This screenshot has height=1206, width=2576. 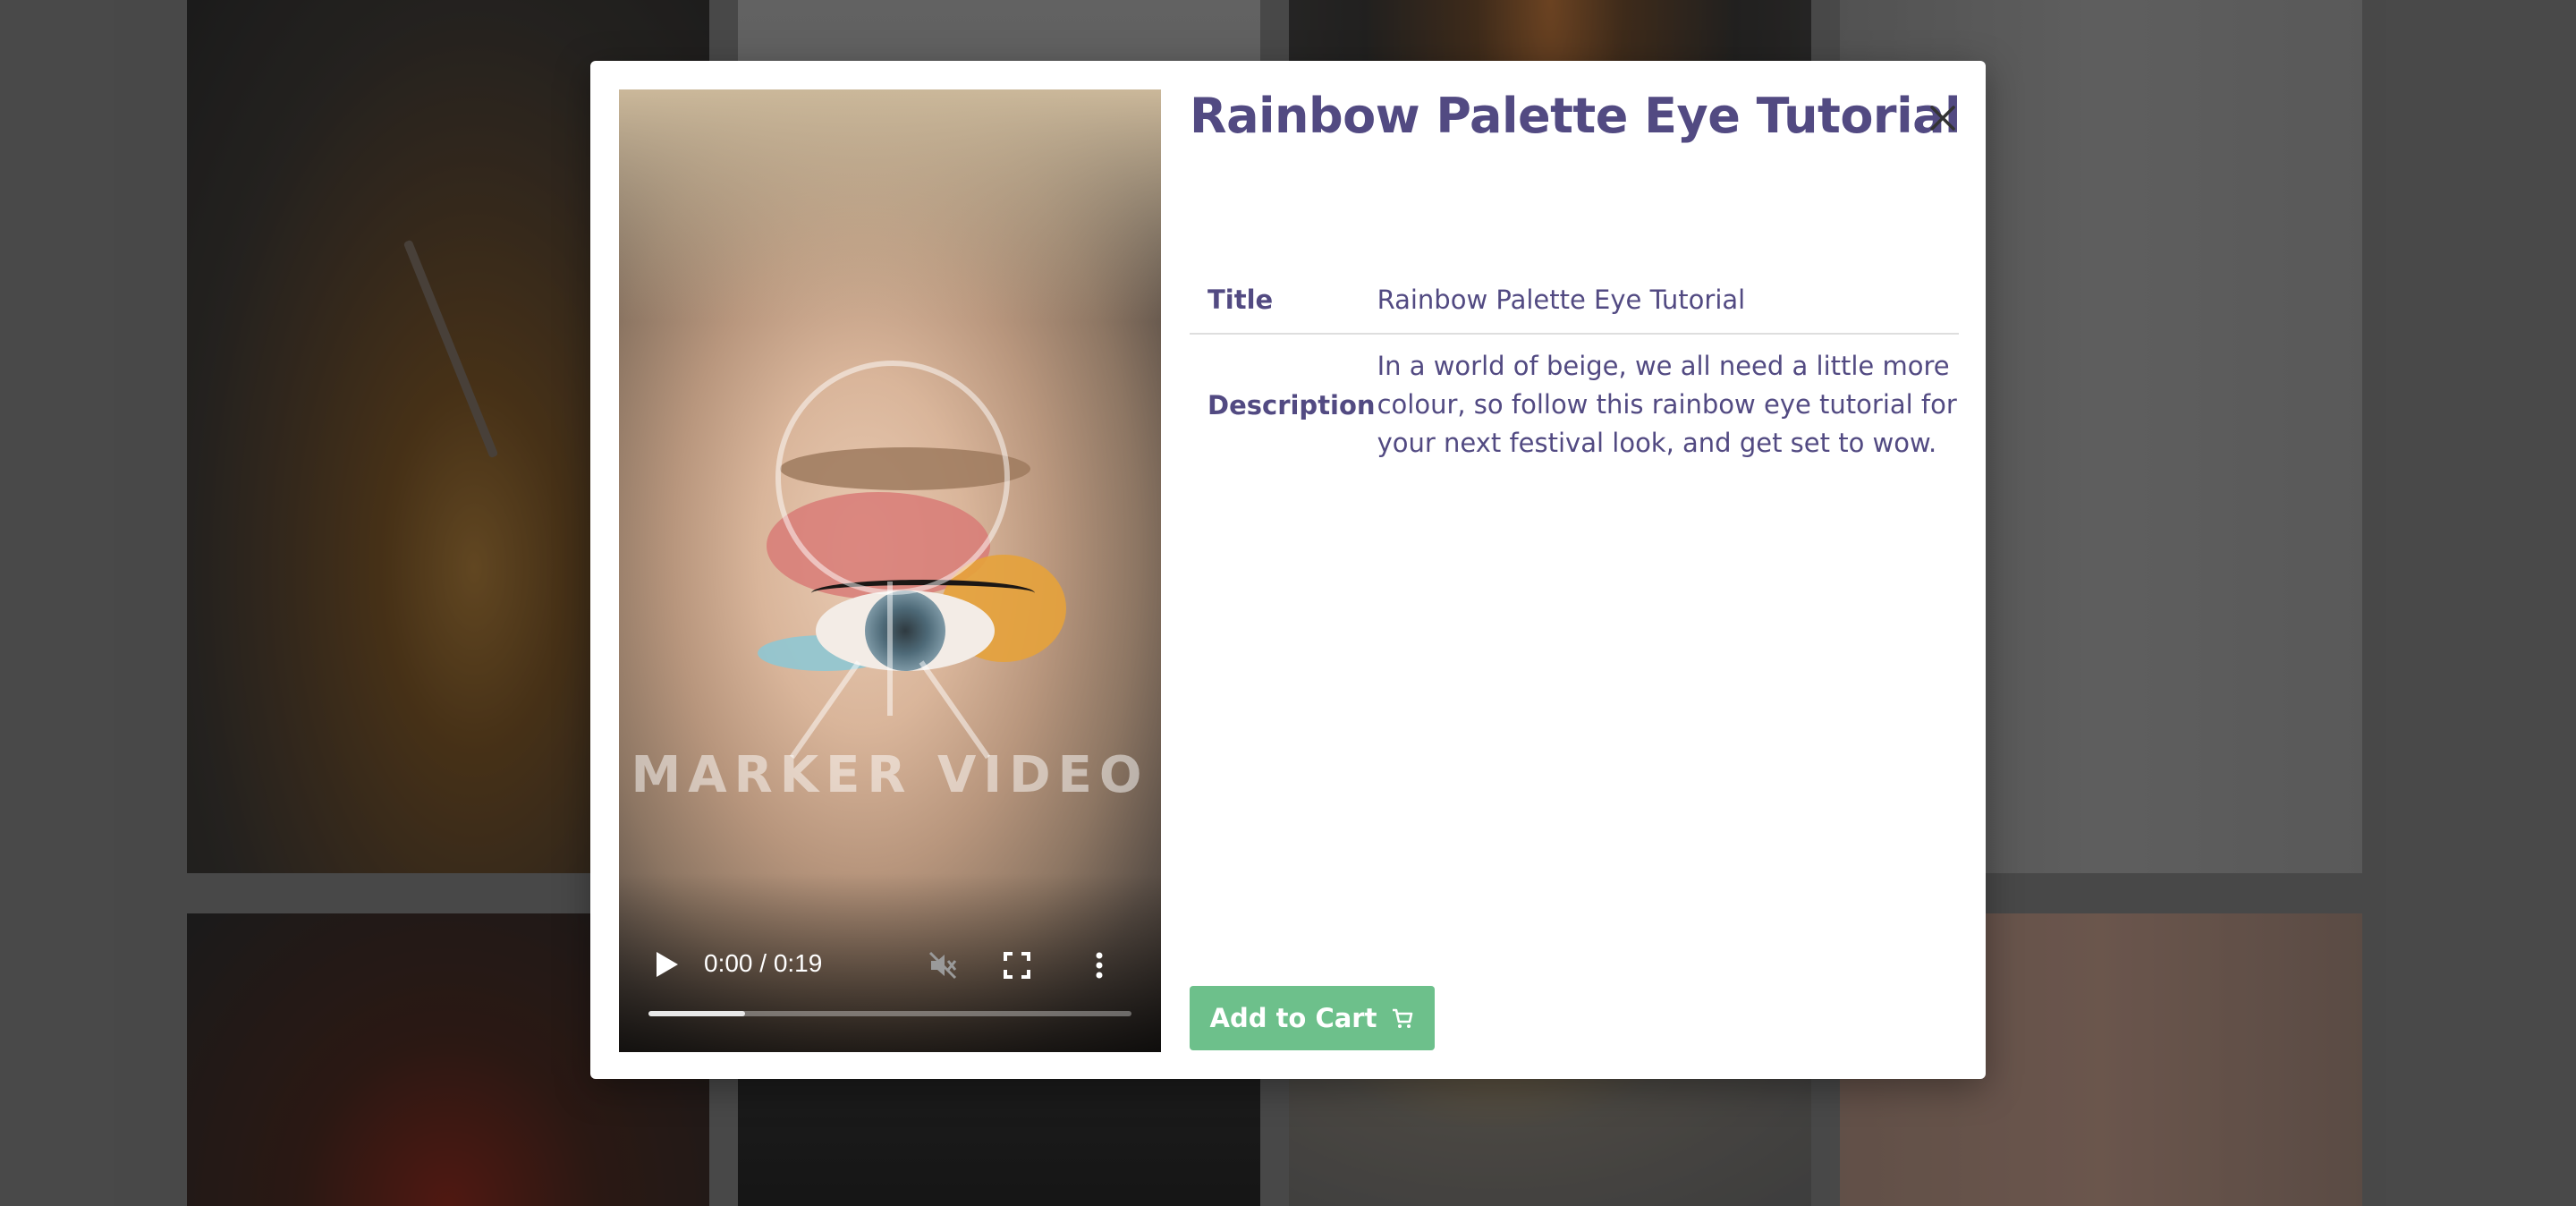 I want to click on video-progress-bar, so click(x=889, y=1013).